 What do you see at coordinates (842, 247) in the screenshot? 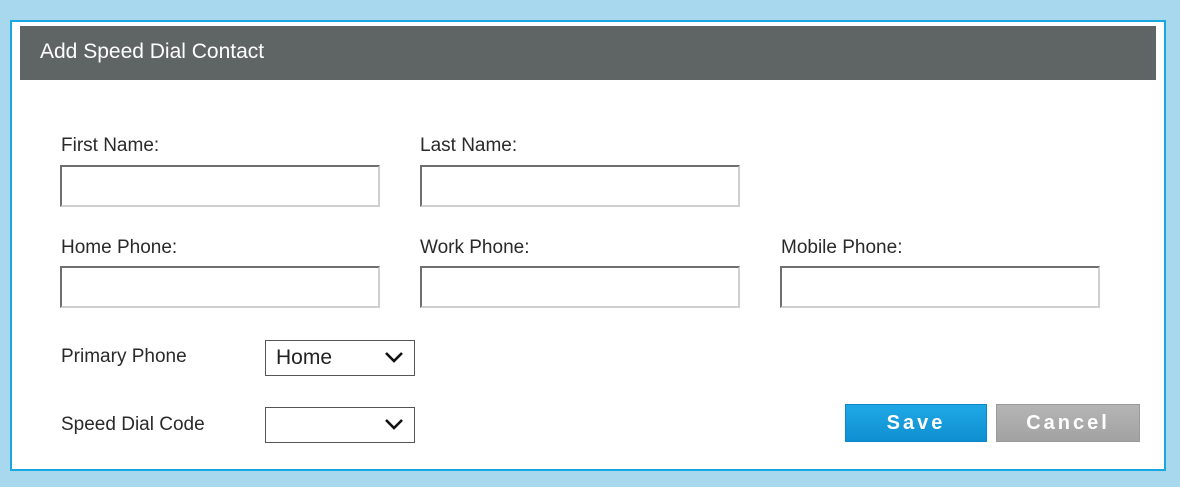
I see `mobile-phone-label: Mobile Phone:` at bounding box center [842, 247].